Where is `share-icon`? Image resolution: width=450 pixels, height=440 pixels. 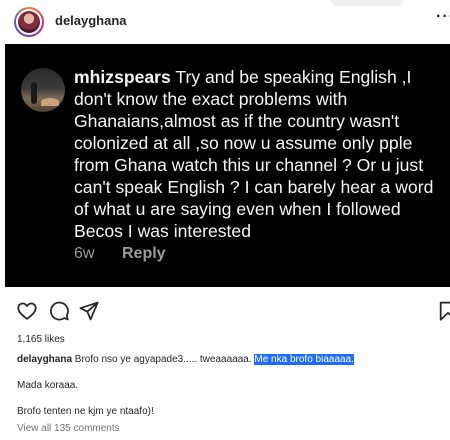
share-icon is located at coordinates (89, 311).